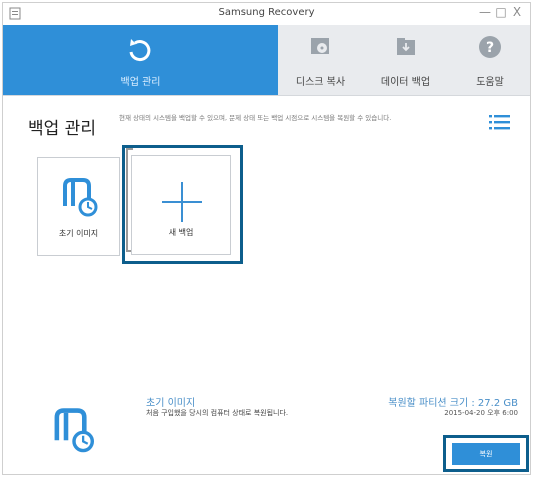 The width and height of the screenshot is (535, 479). I want to click on selected-item-title: 초기 이미지, so click(171, 403).